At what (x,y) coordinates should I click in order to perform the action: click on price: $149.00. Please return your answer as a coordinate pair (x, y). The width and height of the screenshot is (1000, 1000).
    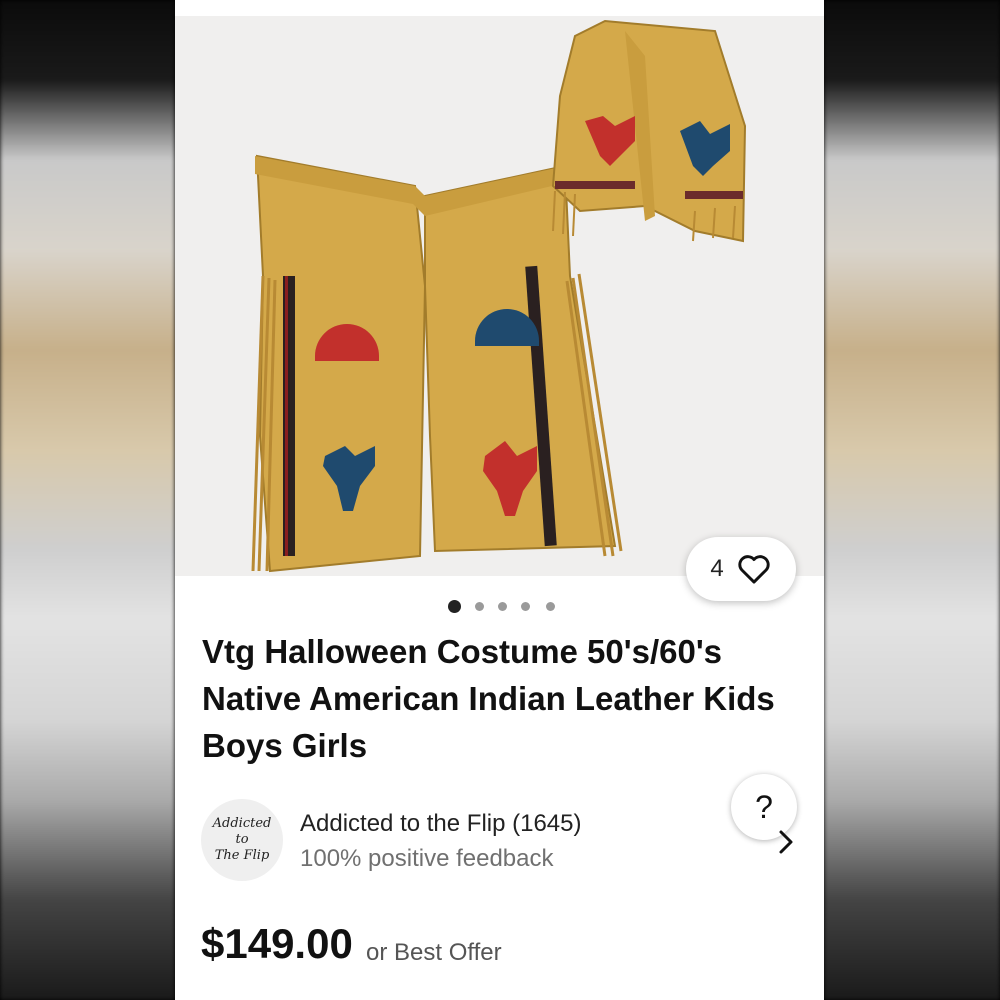
    Looking at the image, I should click on (277, 943).